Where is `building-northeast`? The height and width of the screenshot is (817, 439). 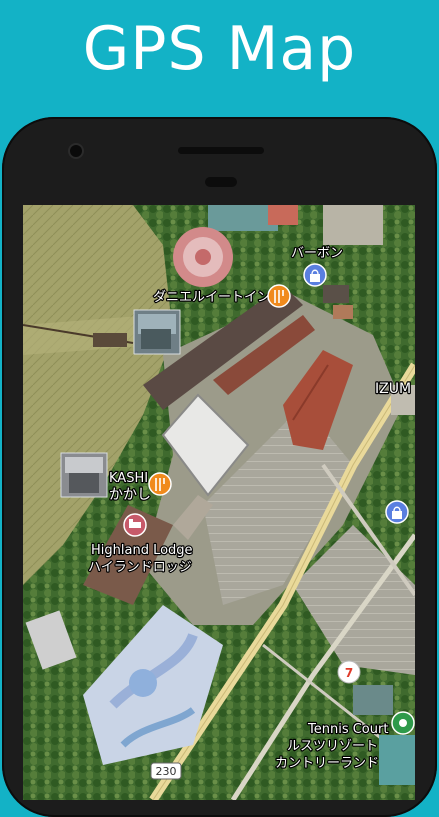 building-northeast is located at coordinates (353, 225).